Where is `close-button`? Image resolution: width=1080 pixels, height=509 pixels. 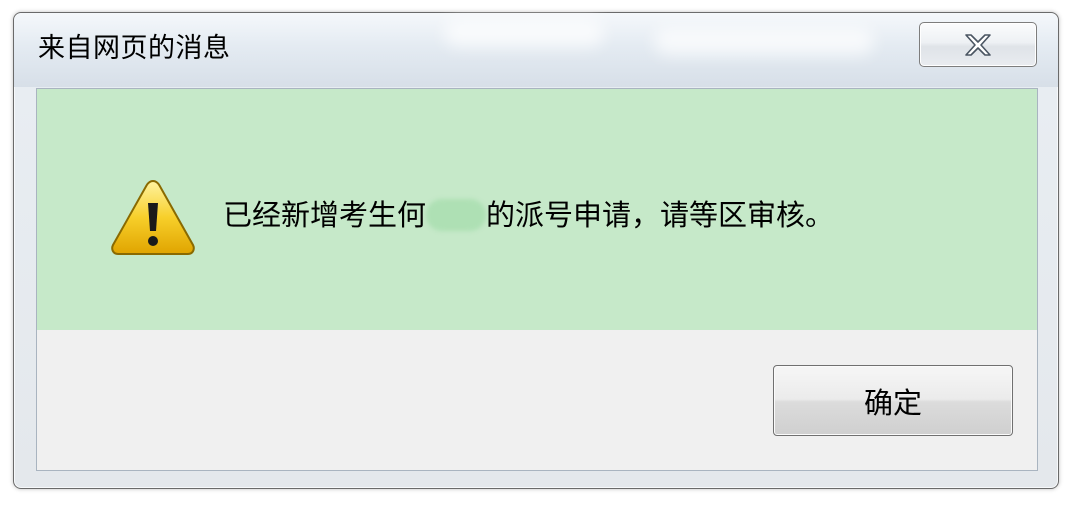 close-button is located at coordinates (978, 44).